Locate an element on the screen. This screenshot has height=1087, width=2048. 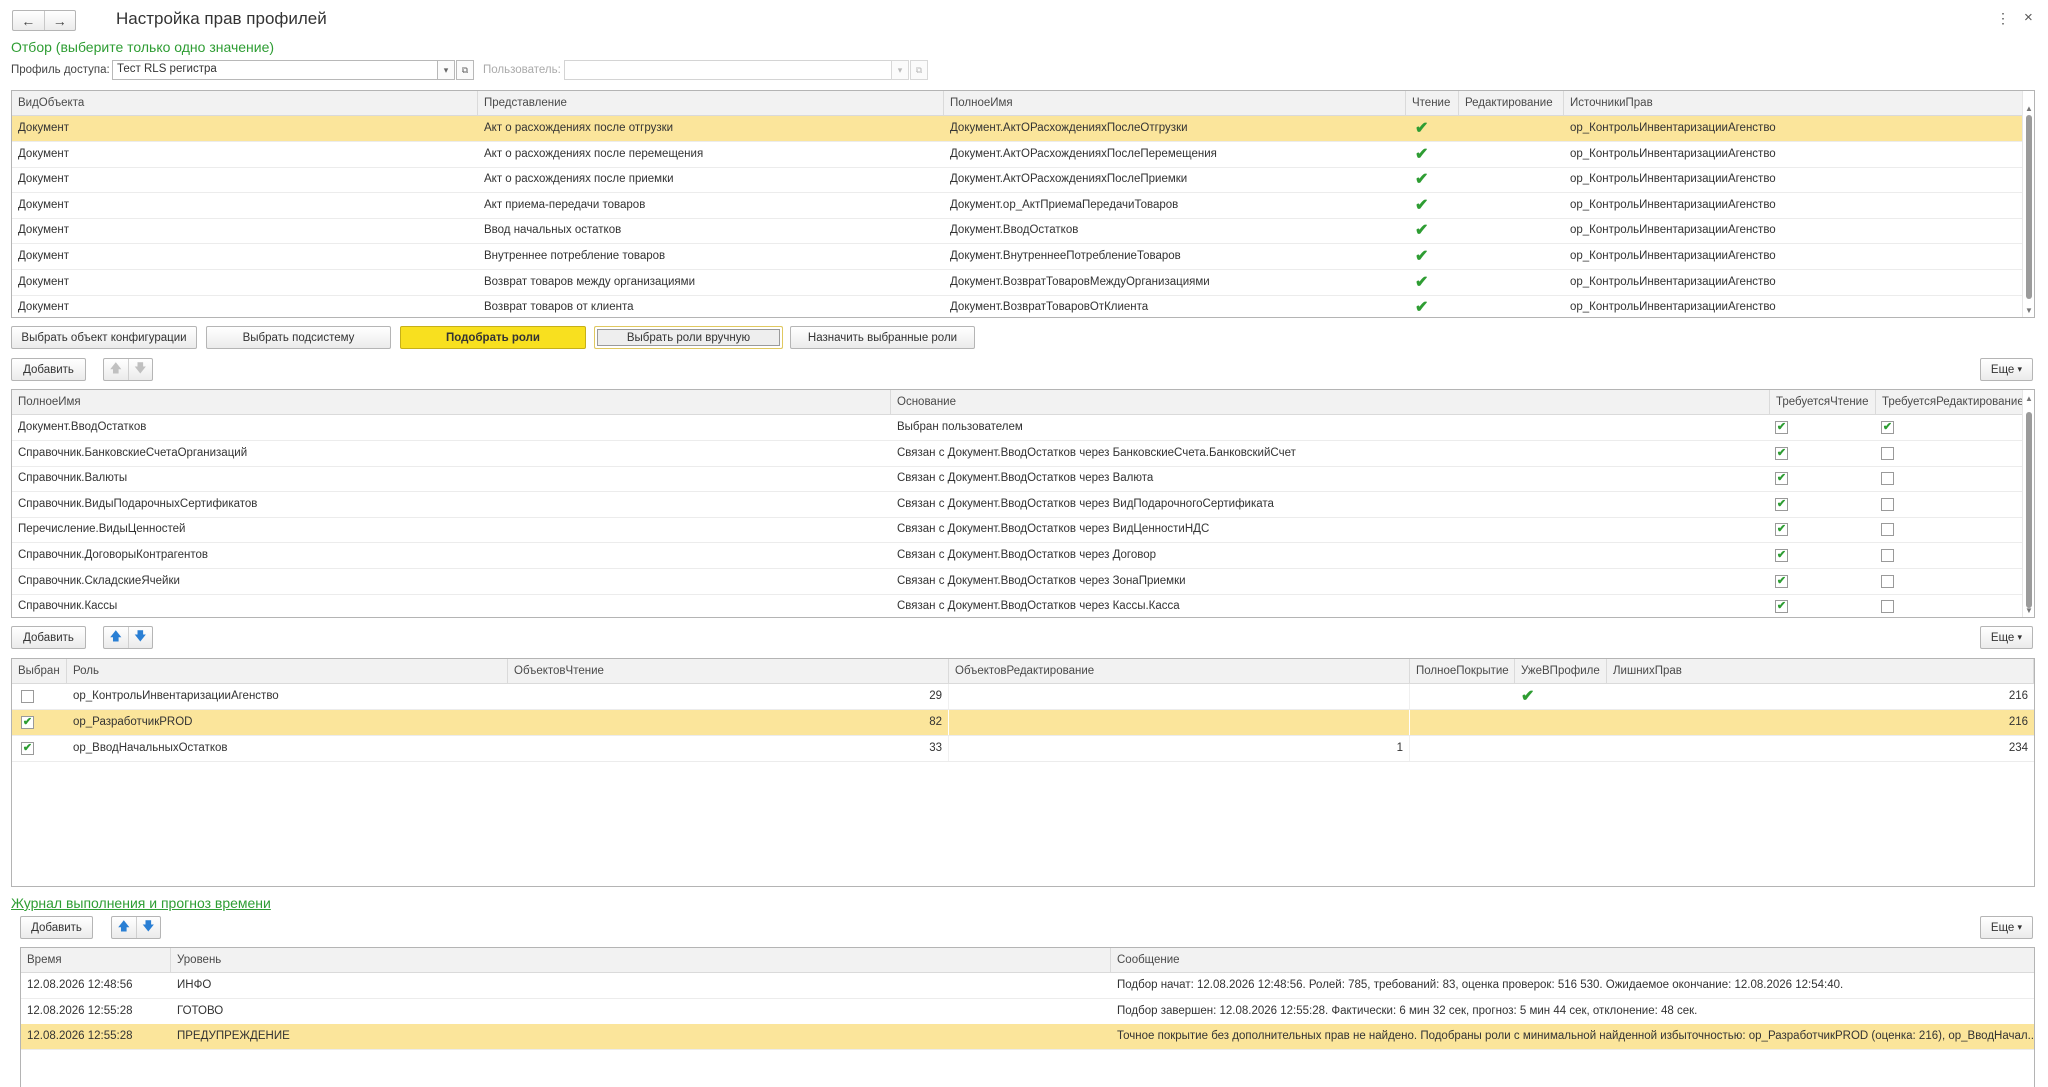
select-config-object-button: Выбрать объект конфигурации is located at coordinates (104, 337).